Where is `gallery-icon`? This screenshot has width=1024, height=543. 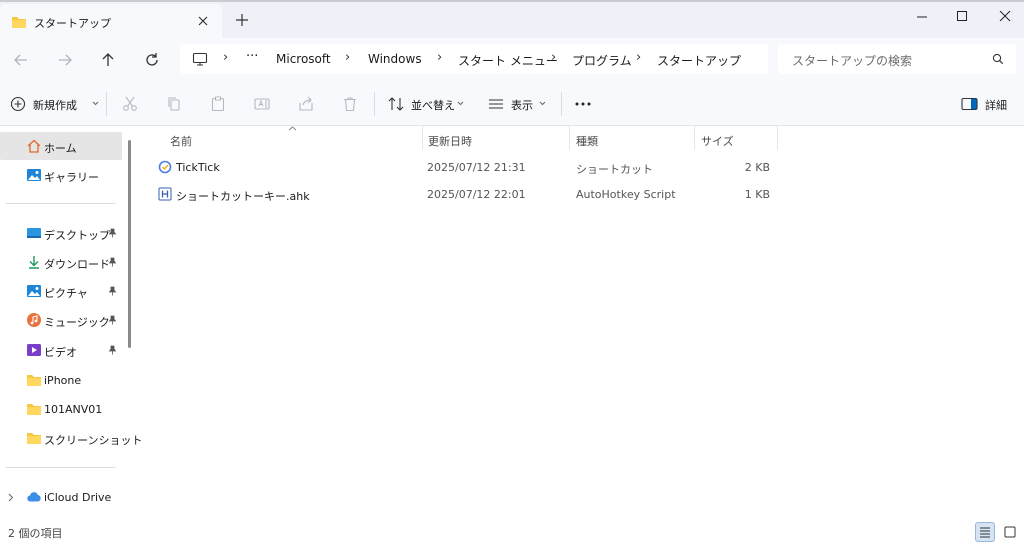 gallery-icon is located at coordinates (34, 175).